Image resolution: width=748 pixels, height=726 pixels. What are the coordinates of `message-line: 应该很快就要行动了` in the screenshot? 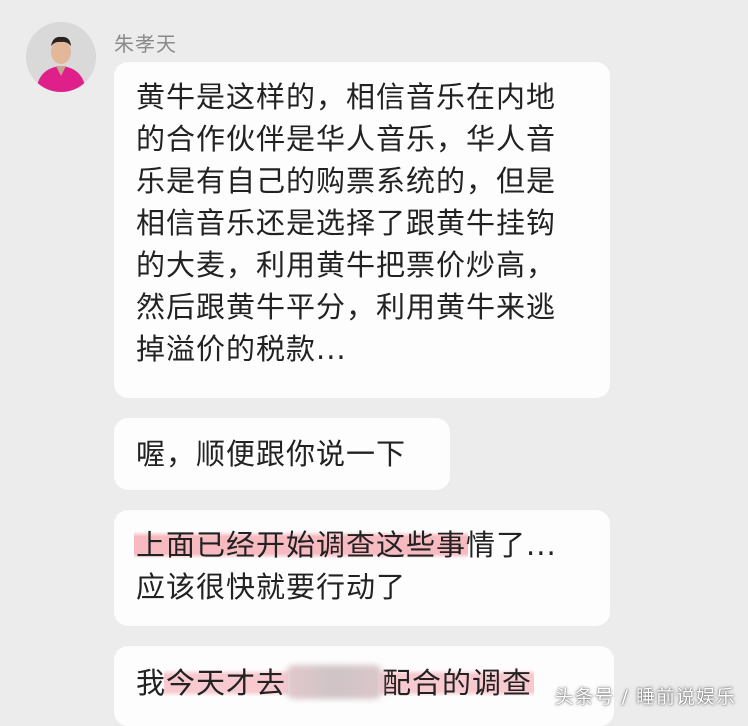 It's located at (271, 587).